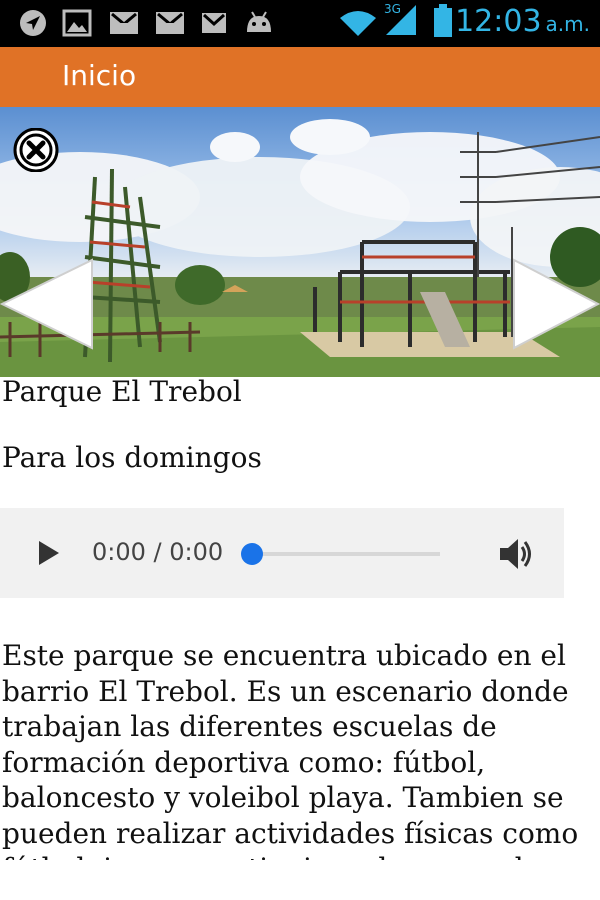  I want to click on play-button, so click(49, 553).